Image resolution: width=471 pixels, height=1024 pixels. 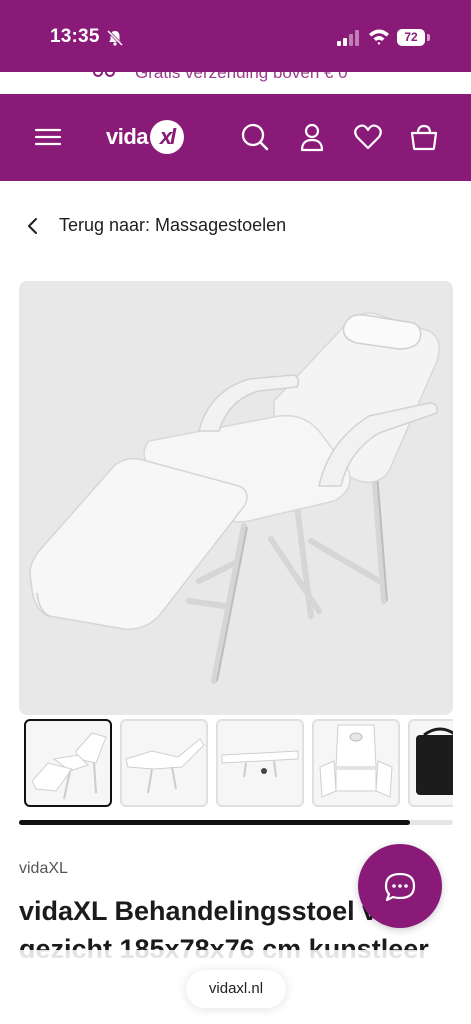 What do you see at coordinates (255, 137) in the screenshot?
I see `search-icon` at bounding box center [255, 137].